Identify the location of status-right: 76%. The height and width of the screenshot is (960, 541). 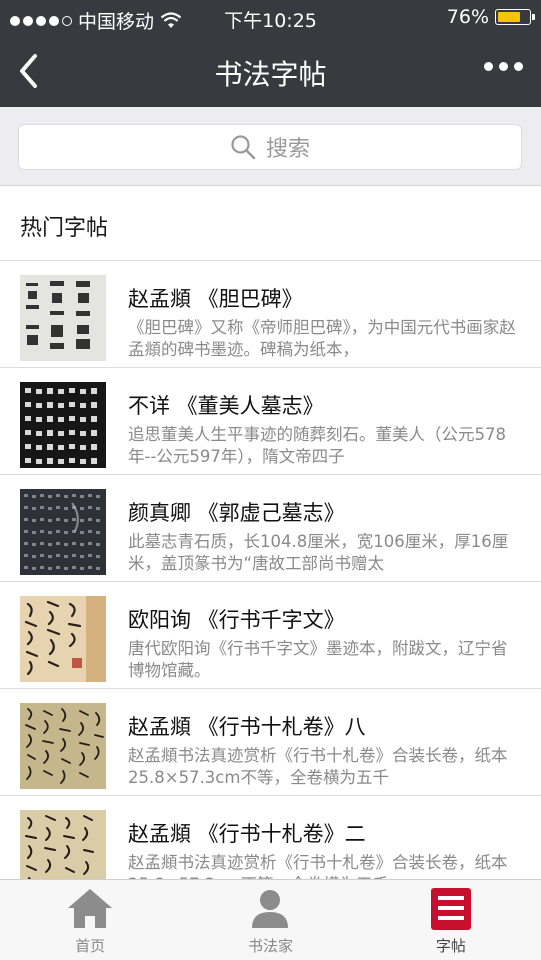
(490, 17).